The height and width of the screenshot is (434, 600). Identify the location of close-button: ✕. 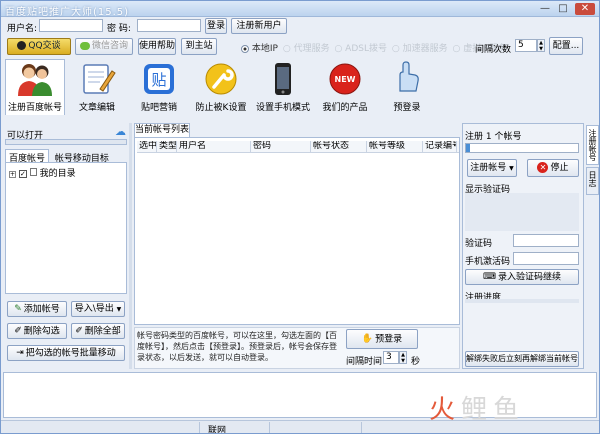
(585, 9).